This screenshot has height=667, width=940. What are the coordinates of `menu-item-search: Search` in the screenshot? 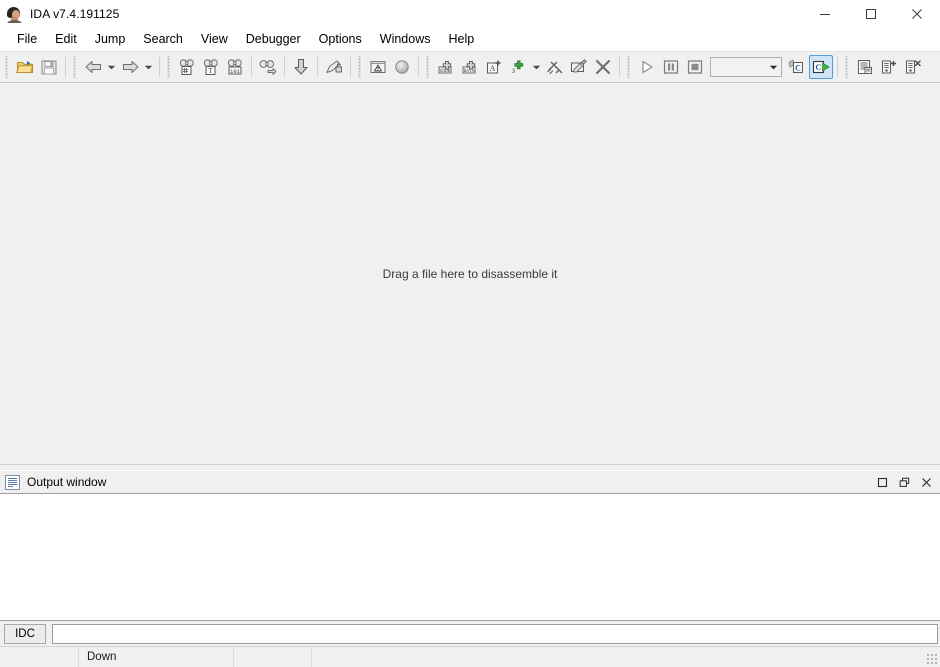 It's located at (163, 39).